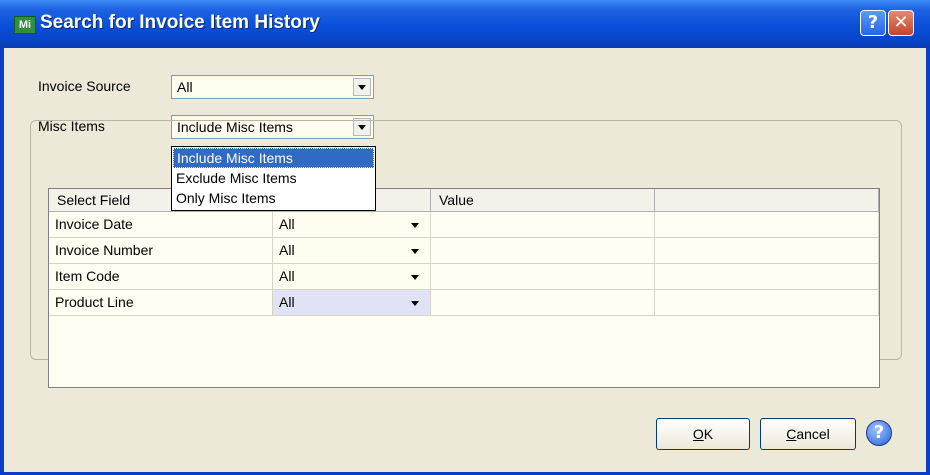  Describe the element at coordinates (352, 303) in the screenshot. I see `table-row-operator-selected: All` at that location.